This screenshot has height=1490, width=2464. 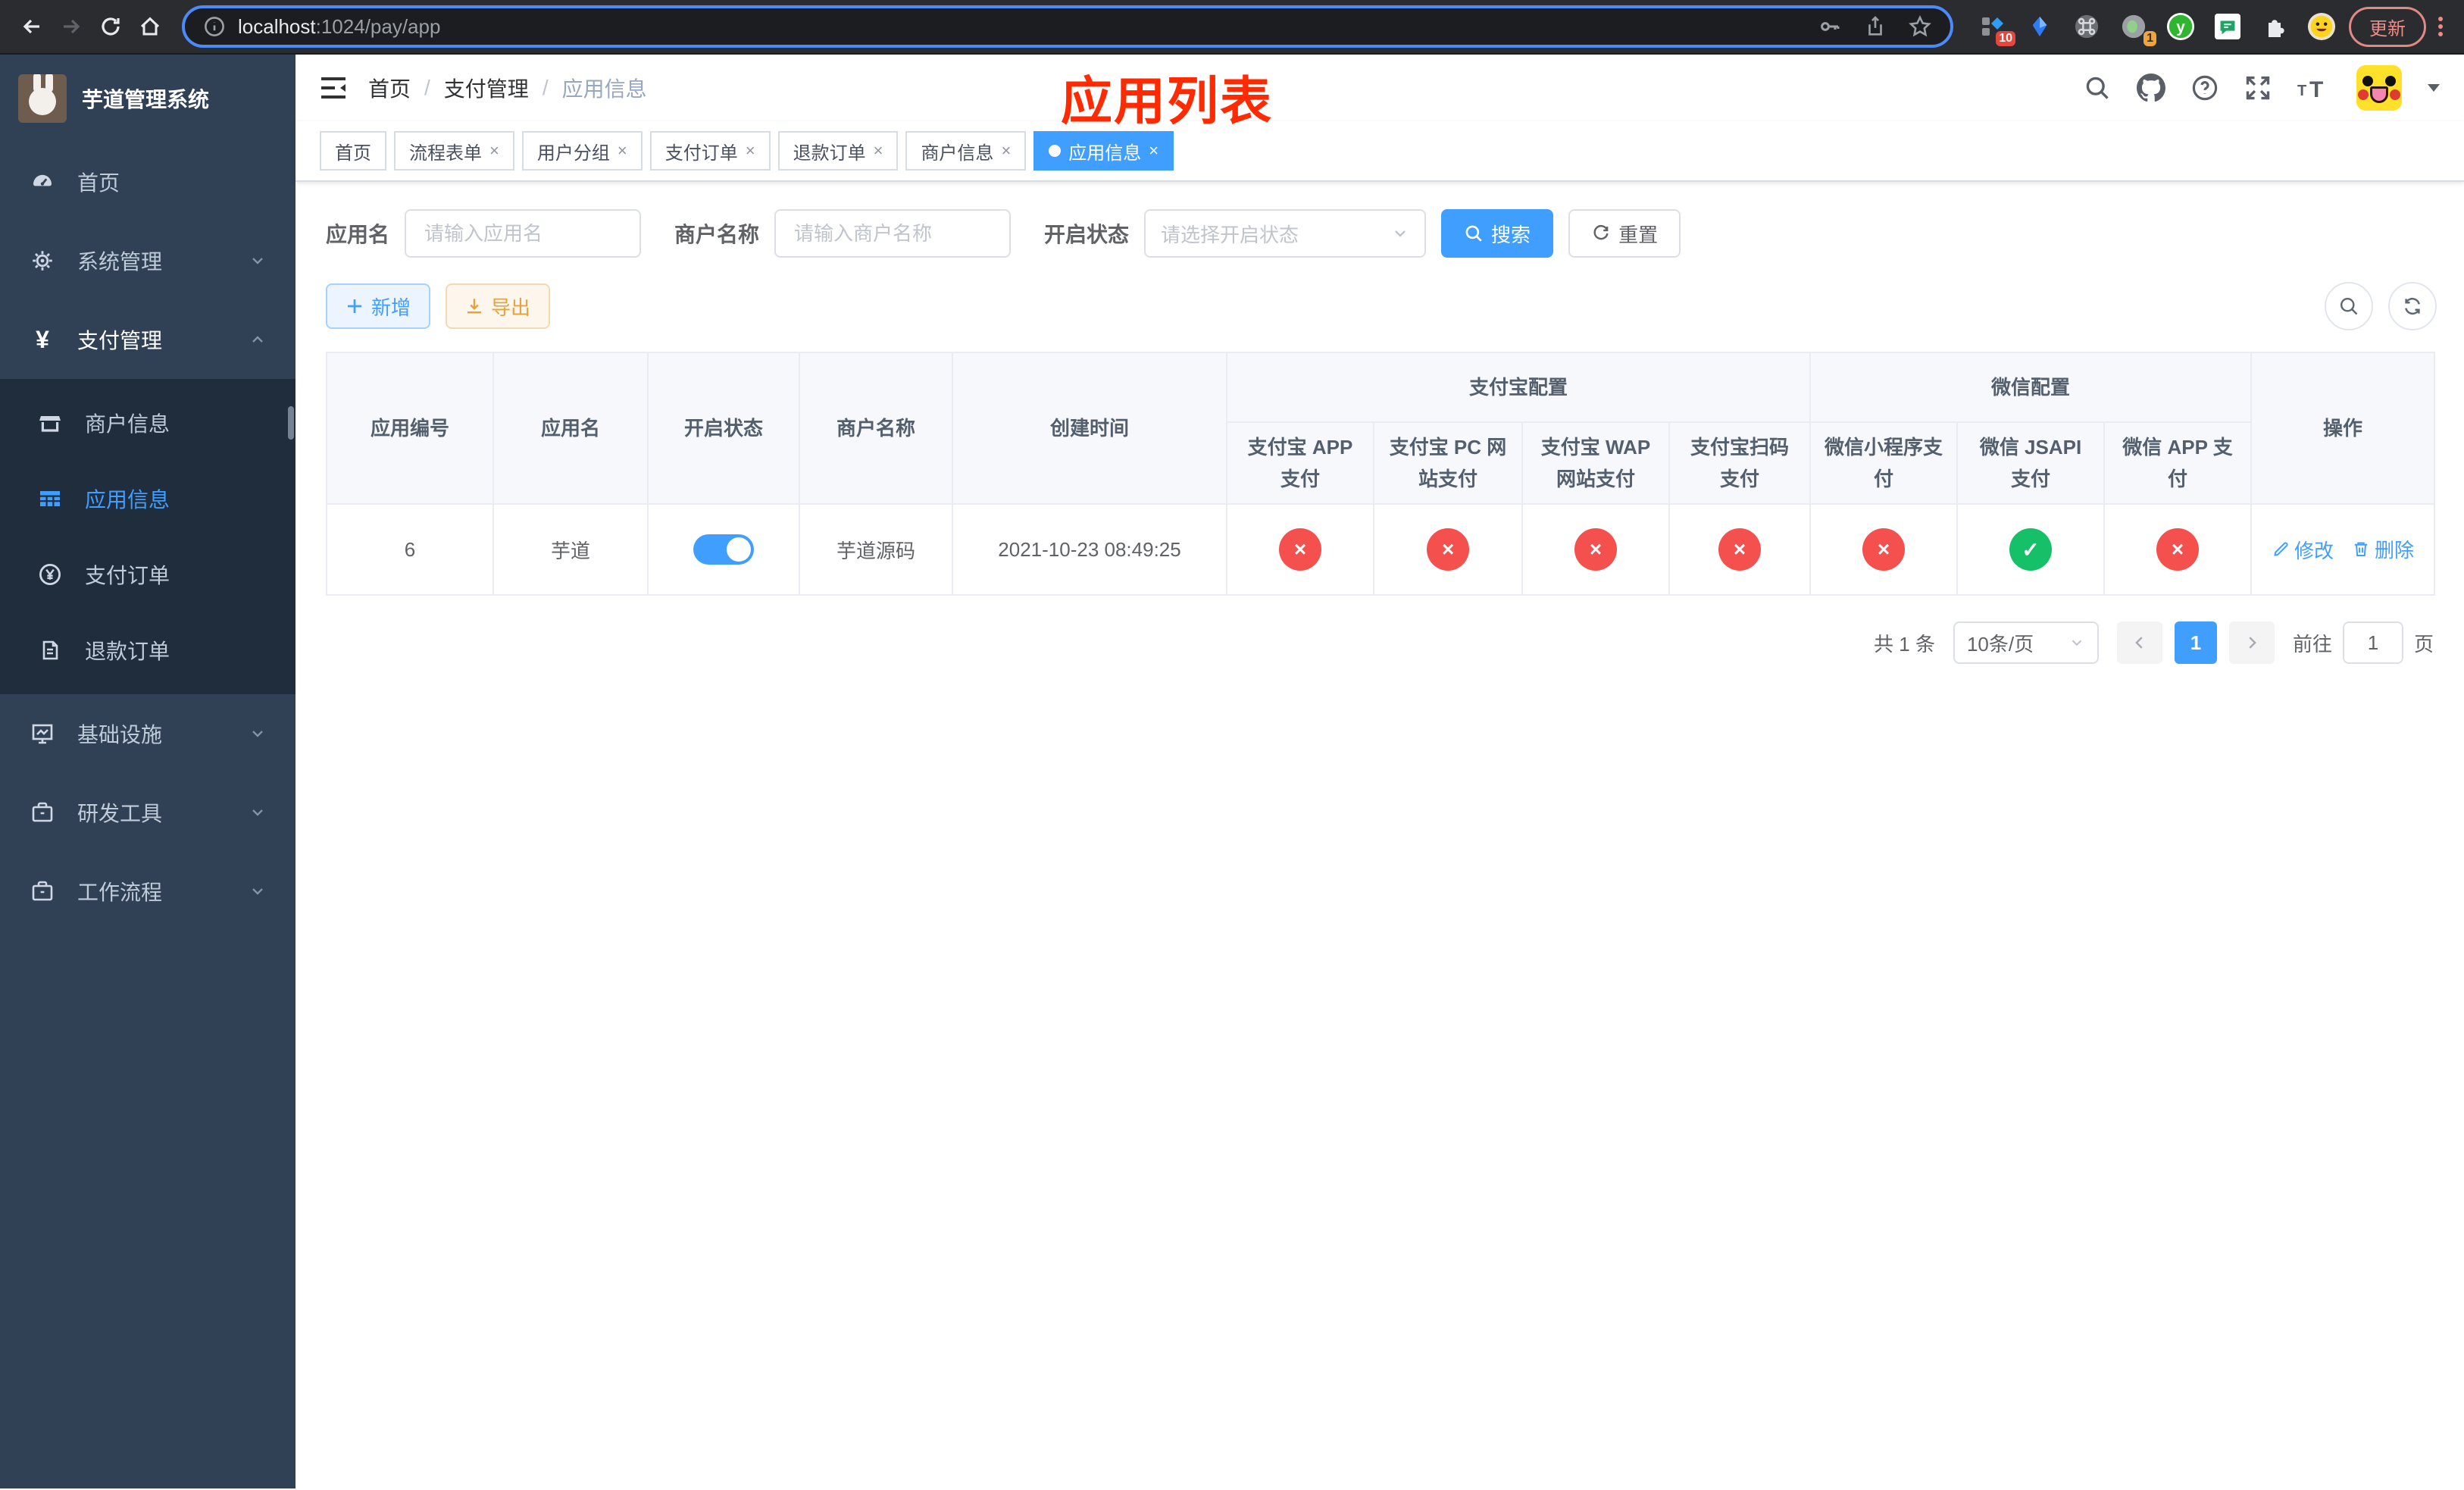 I want to click on site-info-icon, so click(x=214, y=27).